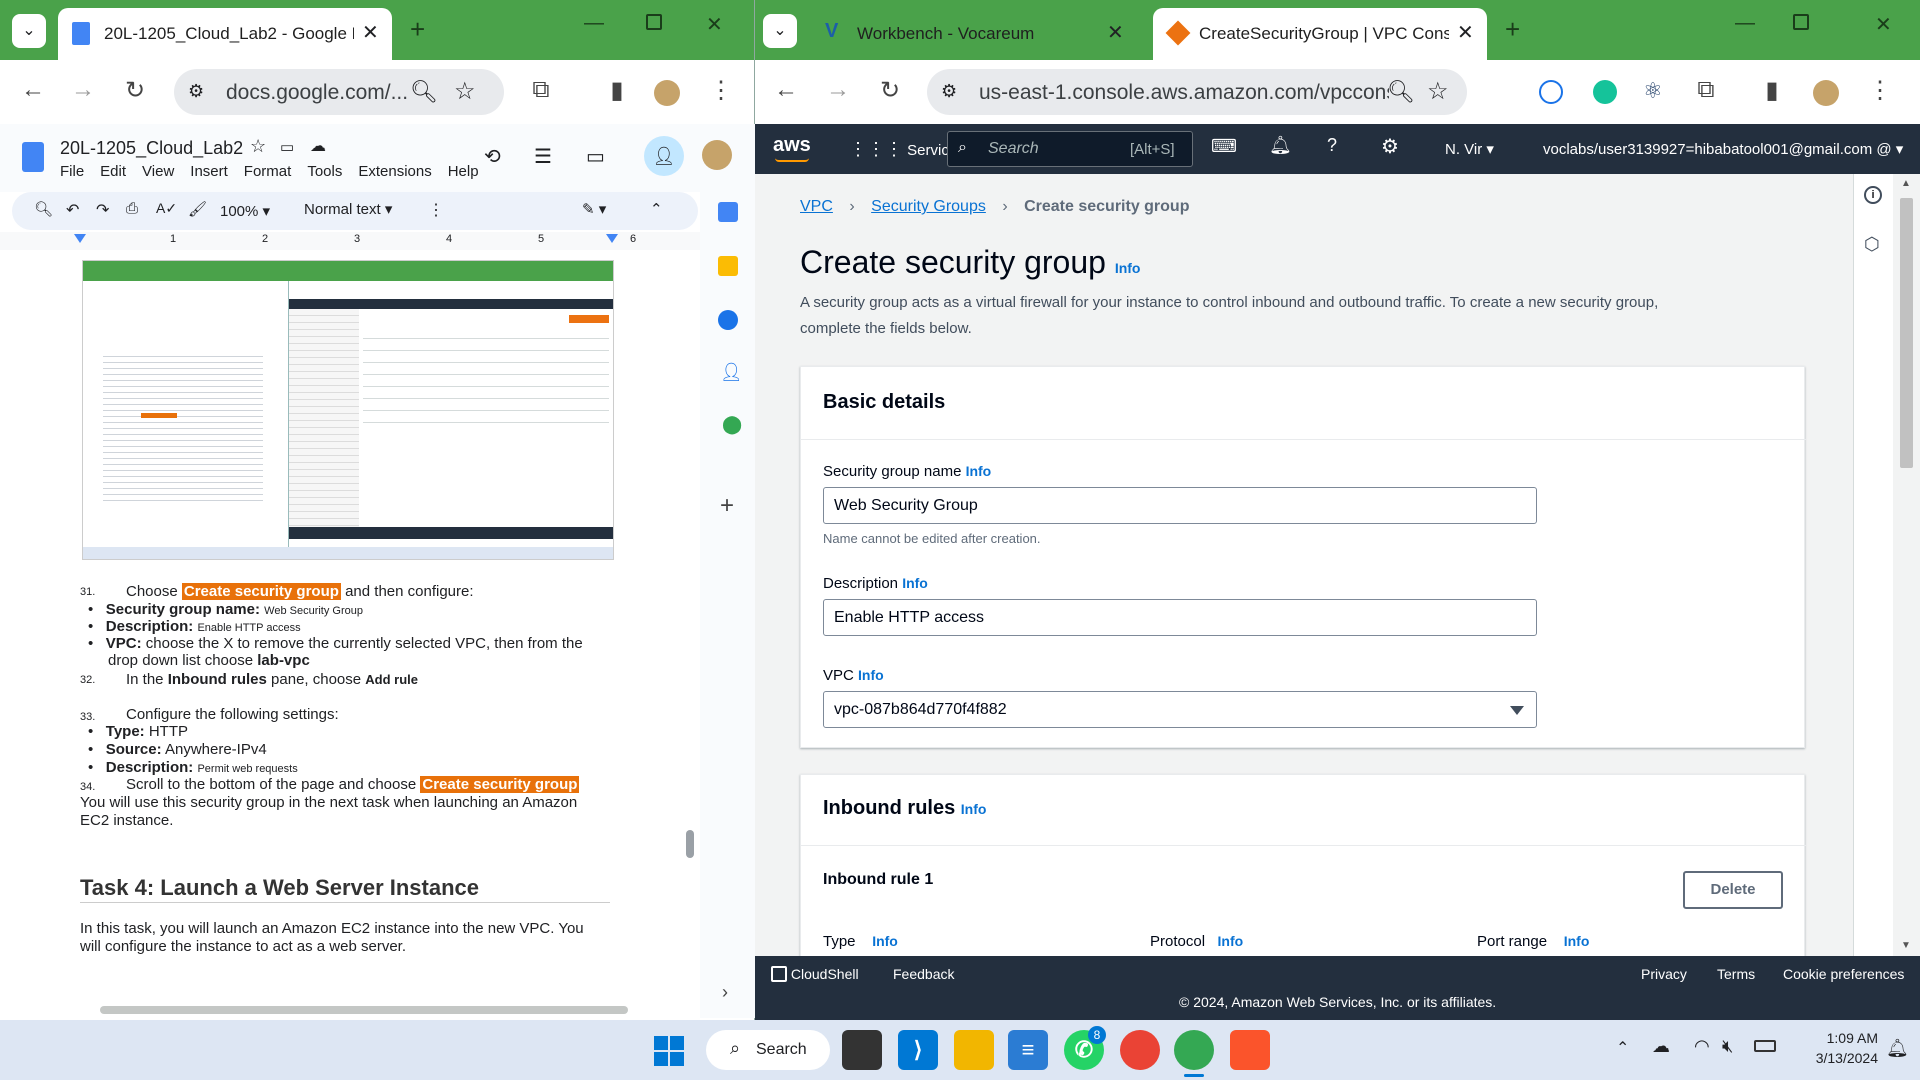 The height and width of the screenshot is (1080, 1920). Describe the element at coordinates (324, 171) in the screenshot. I see `menu-tools: Tools` at that location.